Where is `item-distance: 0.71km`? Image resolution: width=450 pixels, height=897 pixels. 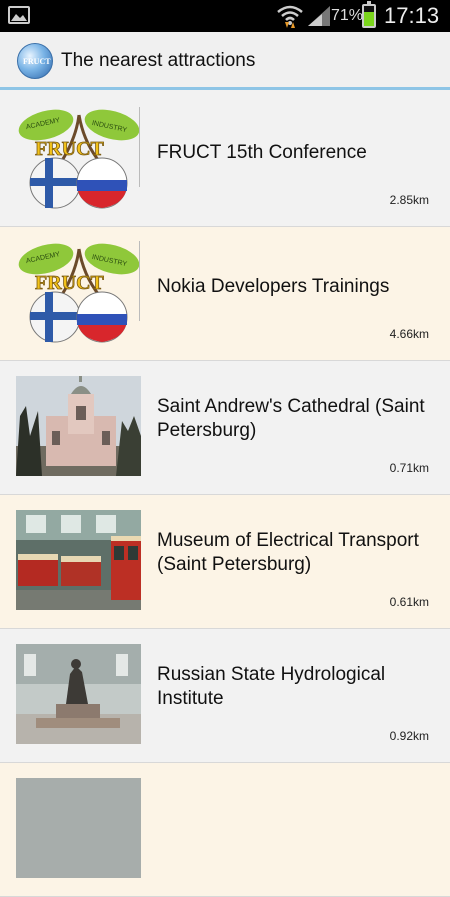
item-distance: 0.71km is located at coordinates (409, 468).